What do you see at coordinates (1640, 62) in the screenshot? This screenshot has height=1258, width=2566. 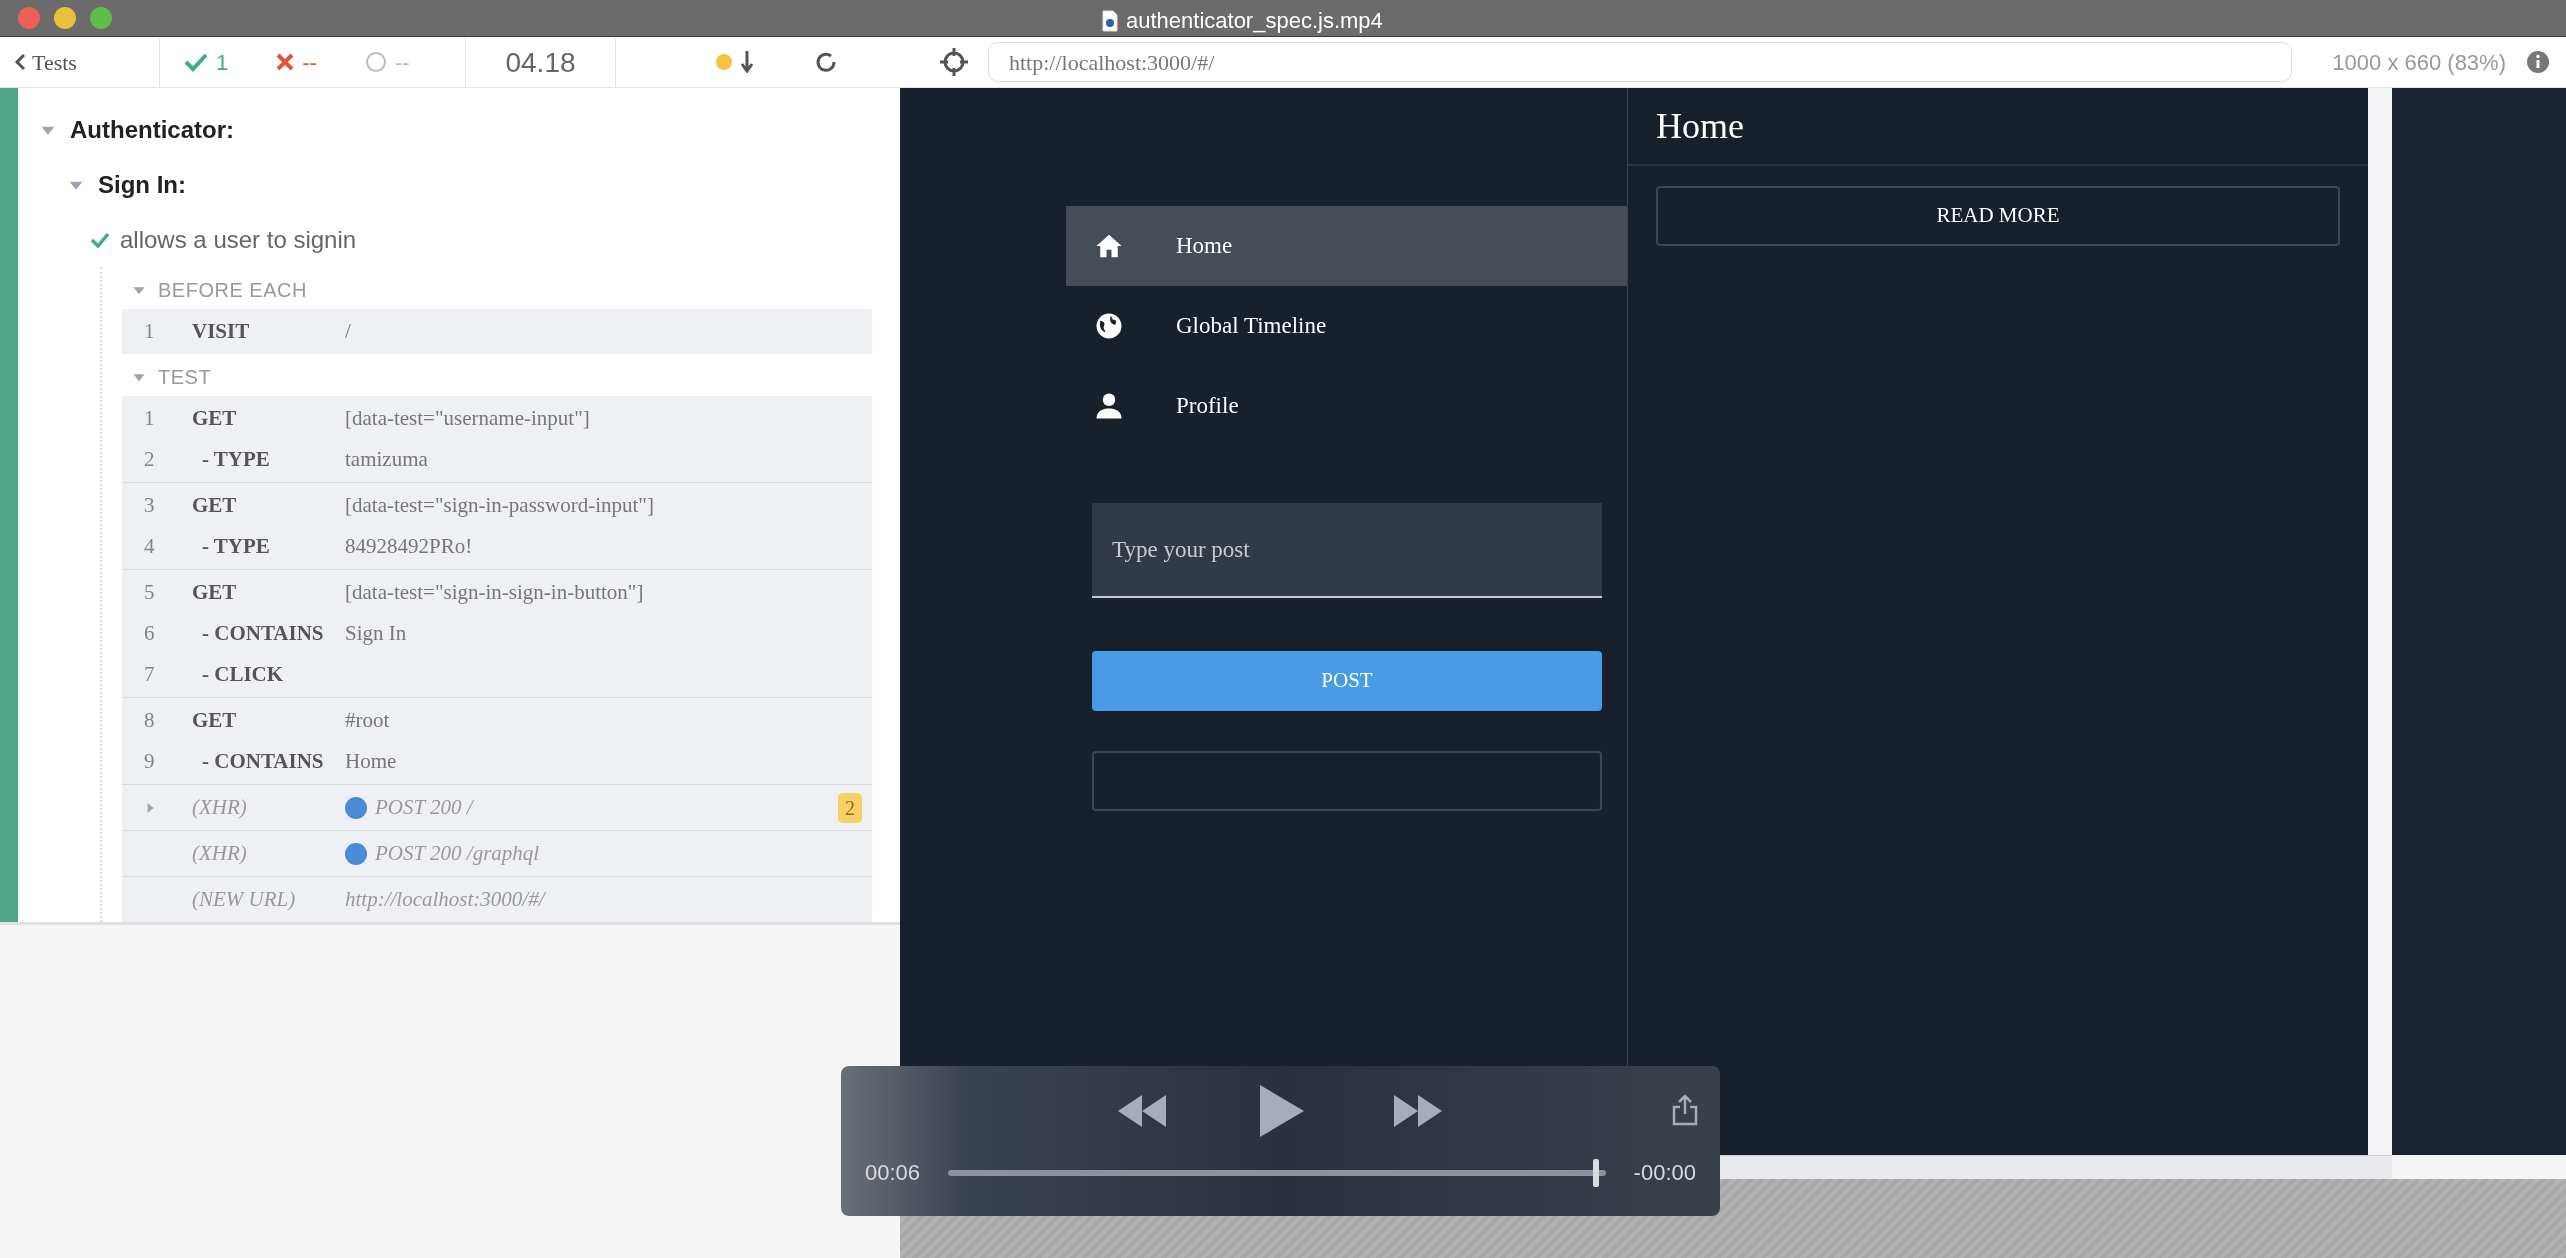 I see `url-field: http://localhost:3000/#/` at bounding box center [1640, 62].